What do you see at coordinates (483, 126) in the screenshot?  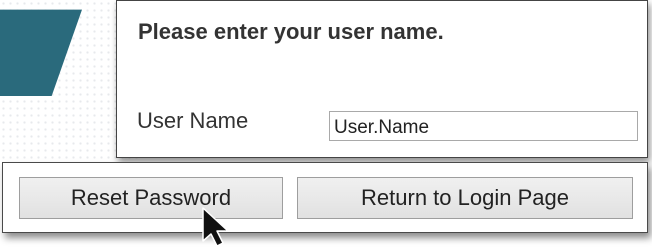 I see `username-input` at bounding box center [483, 126].